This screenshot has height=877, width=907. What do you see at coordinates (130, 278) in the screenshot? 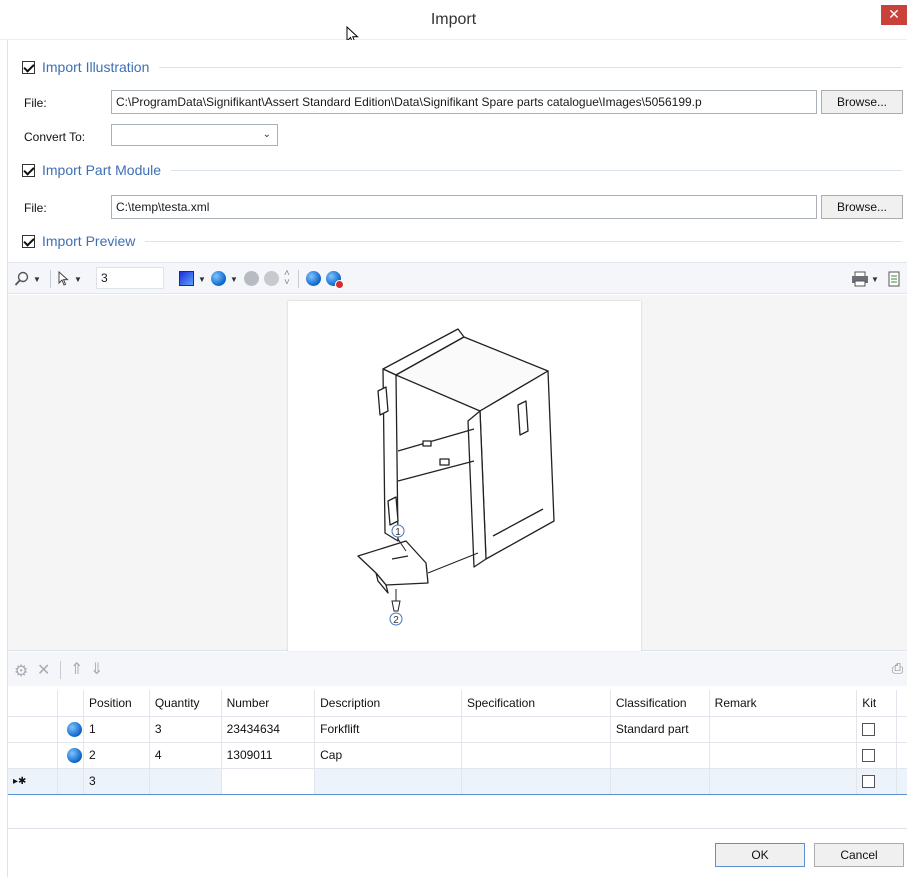
I see `position-input: 3` at bounding box center [130, 278].